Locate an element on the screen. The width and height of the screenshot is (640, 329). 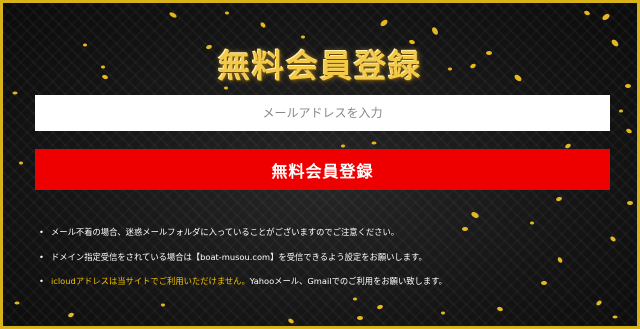
email-input is located at coordinates (322, 113).